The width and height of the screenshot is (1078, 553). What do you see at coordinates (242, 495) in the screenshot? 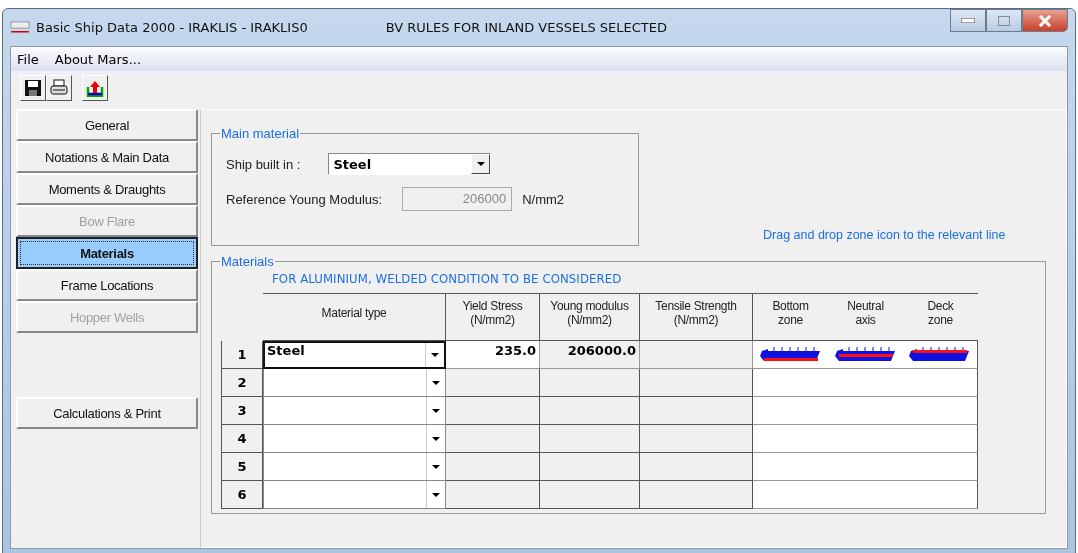
I see `row-number: 6` at bounding box center [242, 495].